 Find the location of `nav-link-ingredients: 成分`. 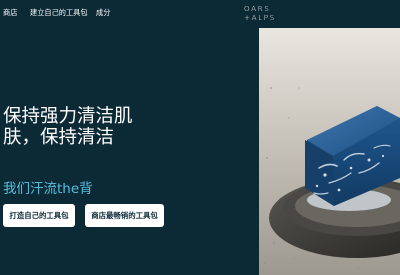

nav-link-ingredients: 成分 is located at coordinates (103, 13).